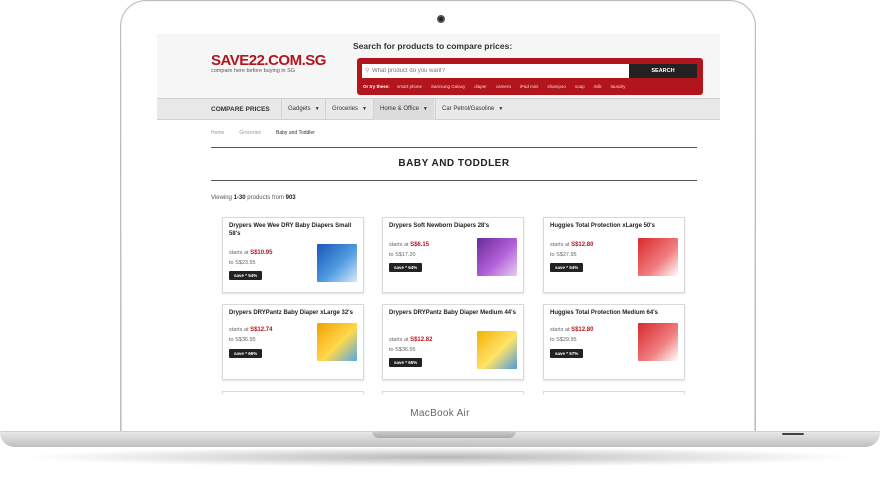 This screenshot has width=880, height=478. I want to click on site-logo: SAVE22.COM.SG, so click(268, 60).